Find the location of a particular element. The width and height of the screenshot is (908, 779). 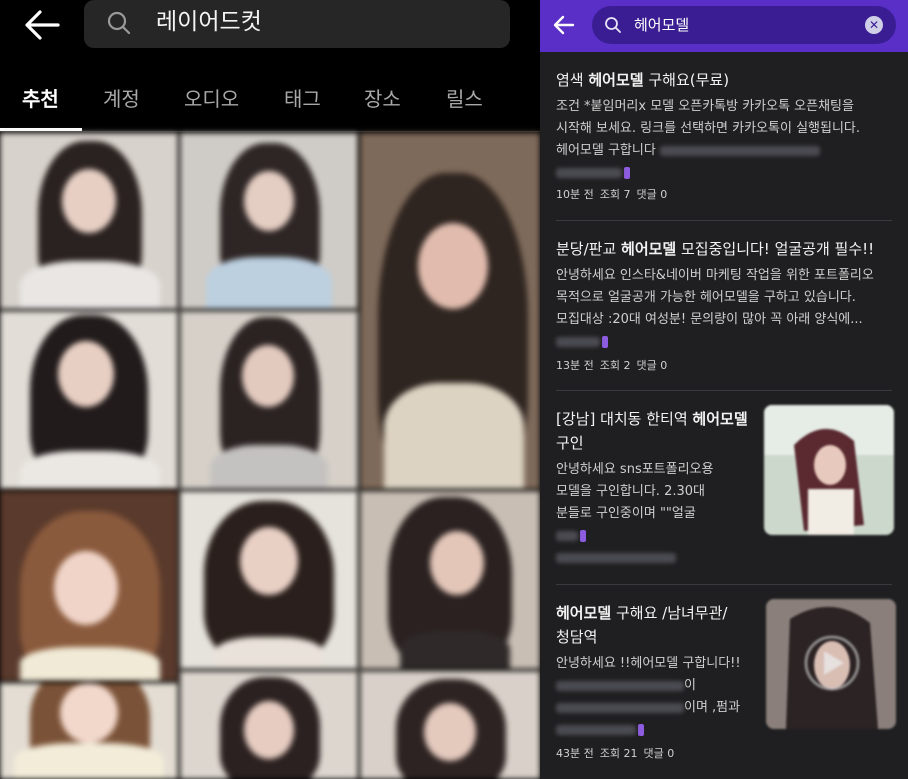

tab-recommended: 추천 is located at coordinates (40, 99).